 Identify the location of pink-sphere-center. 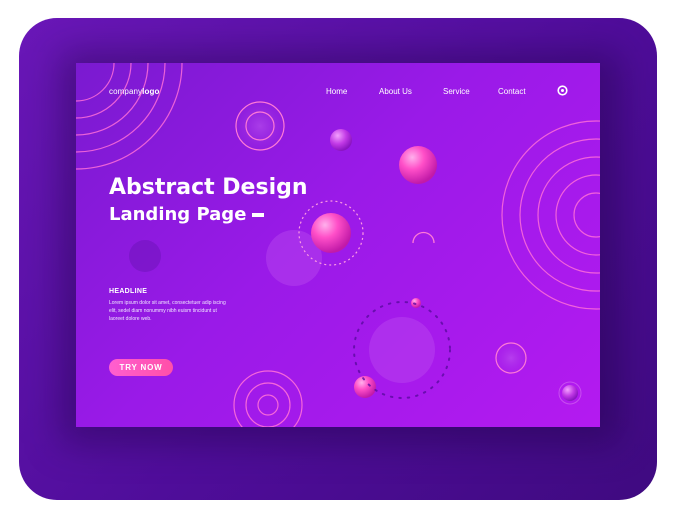
(331, 233).